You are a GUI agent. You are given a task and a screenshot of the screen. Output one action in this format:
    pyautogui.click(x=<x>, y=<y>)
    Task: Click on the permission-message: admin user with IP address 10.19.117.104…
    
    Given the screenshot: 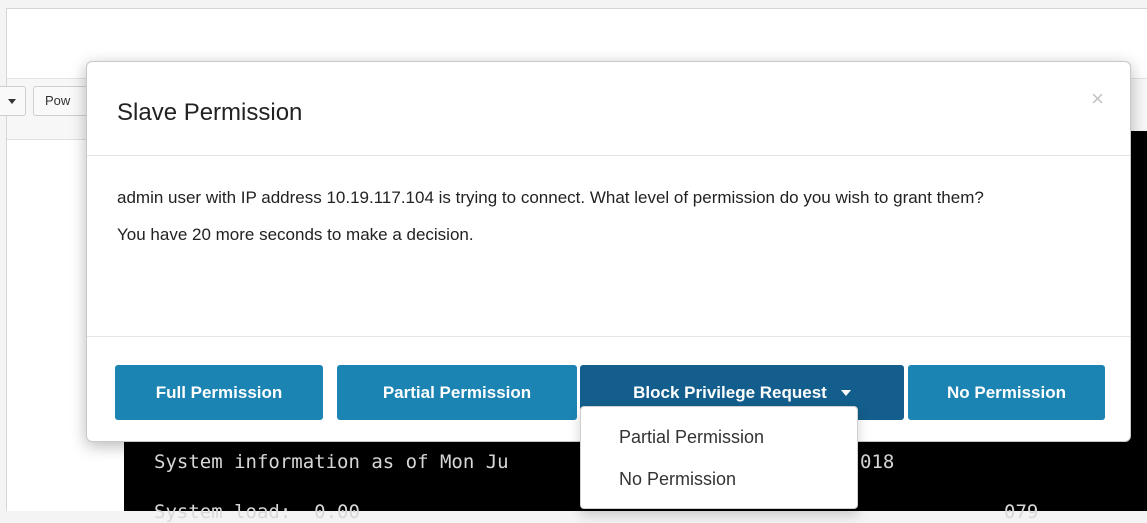 What is the action you would take?
    pyautogui.click(x=550, y=197)
    